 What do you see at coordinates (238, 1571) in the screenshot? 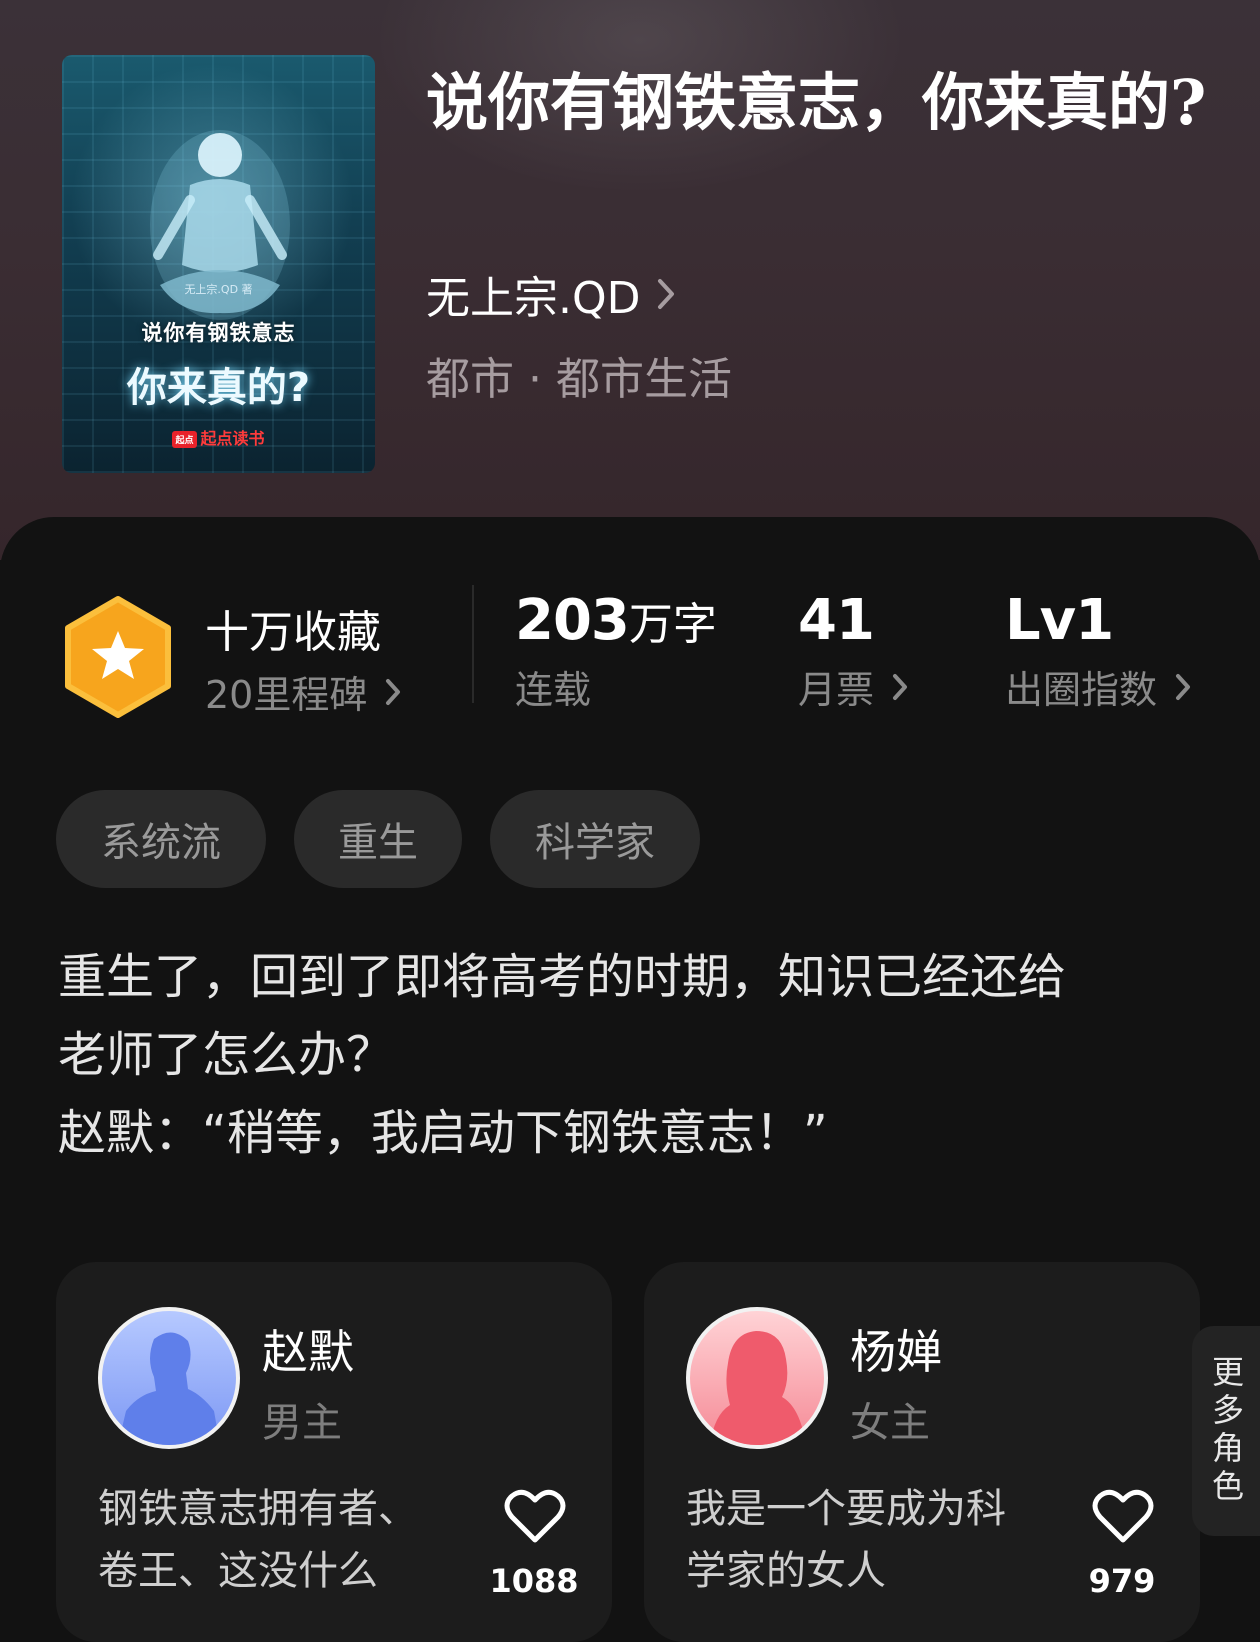
I see `description-line: 卷王、这没什么` at bounding box center [238, 1571].